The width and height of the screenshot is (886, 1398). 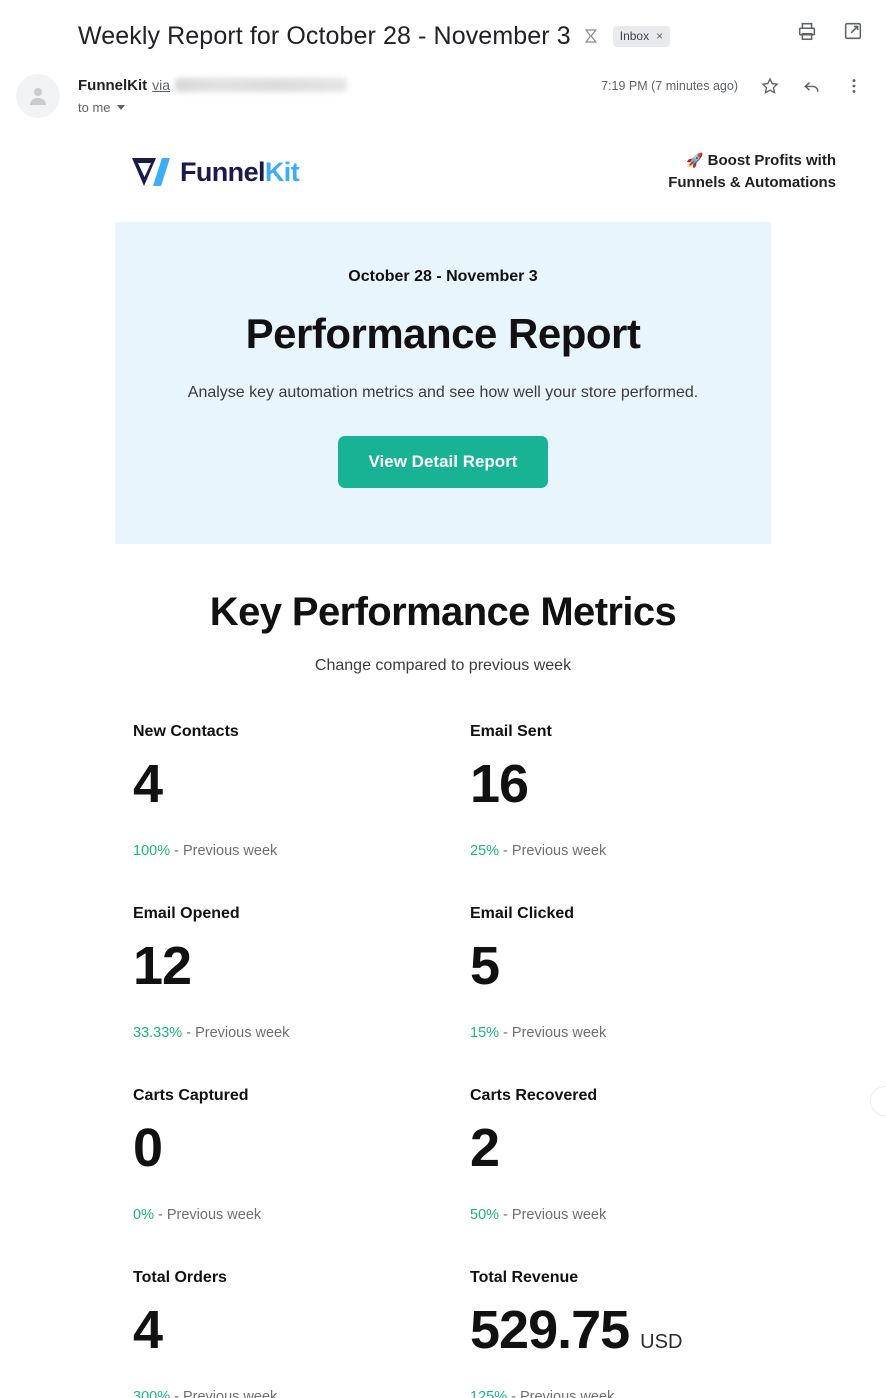 What do you see at coordinates (499, 784) in the screenshot?
I see `metric-value: 16` at bounding box center [499, 784].